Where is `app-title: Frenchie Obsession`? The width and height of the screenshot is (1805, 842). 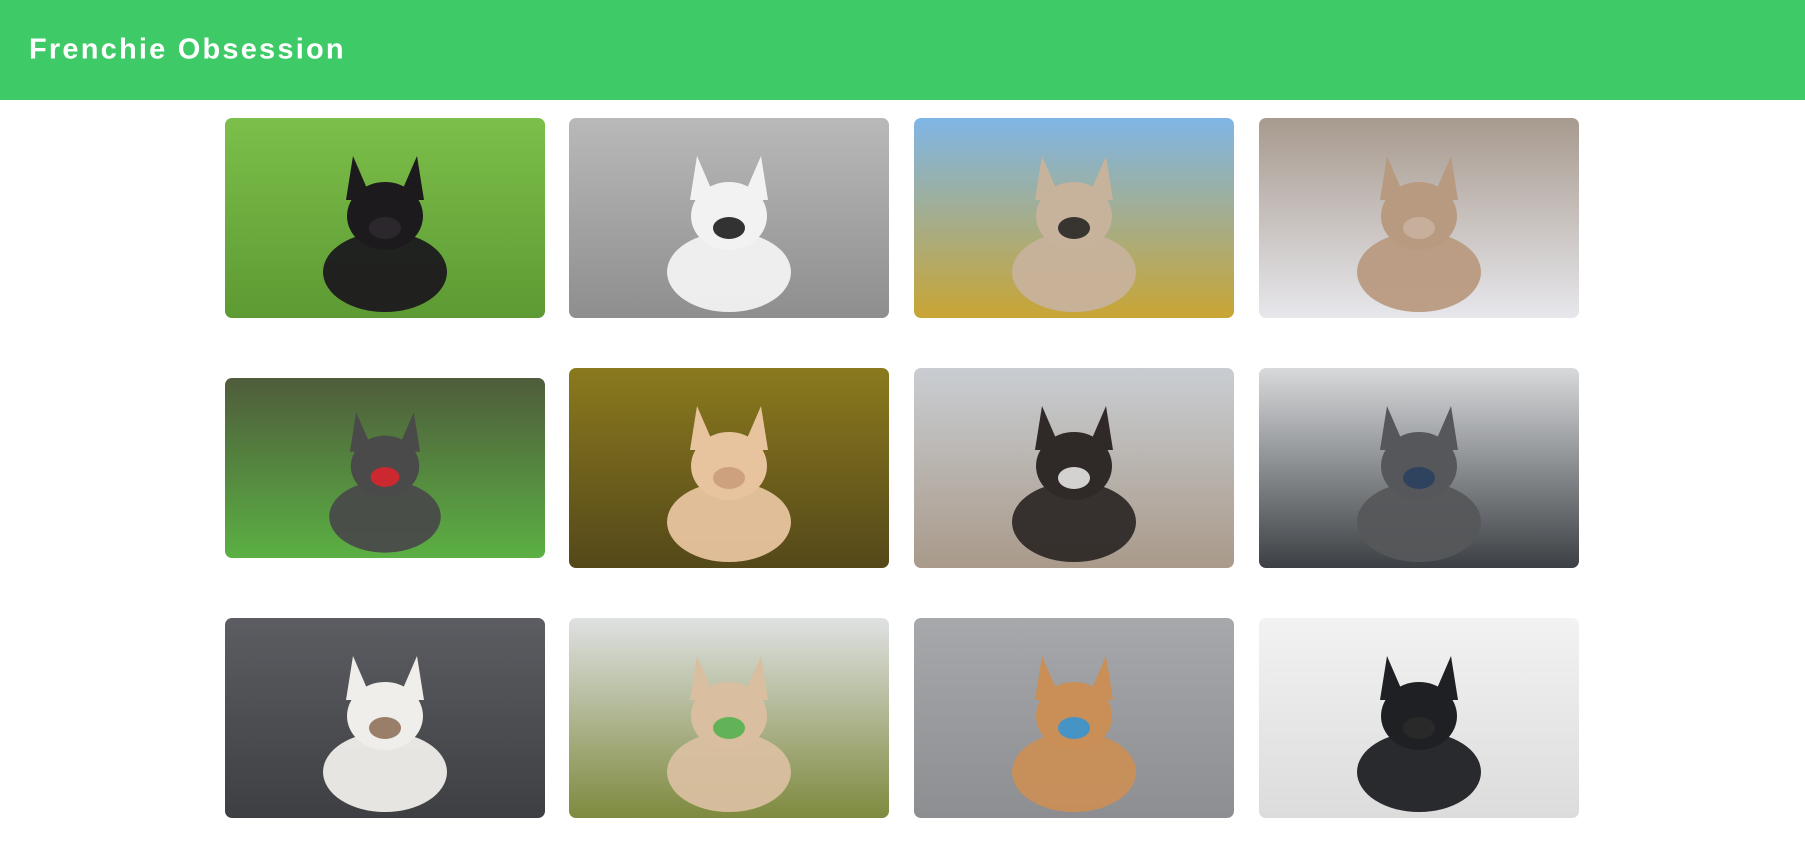
app-title: Frenchie Obsession is located at coordinates (187, 49).